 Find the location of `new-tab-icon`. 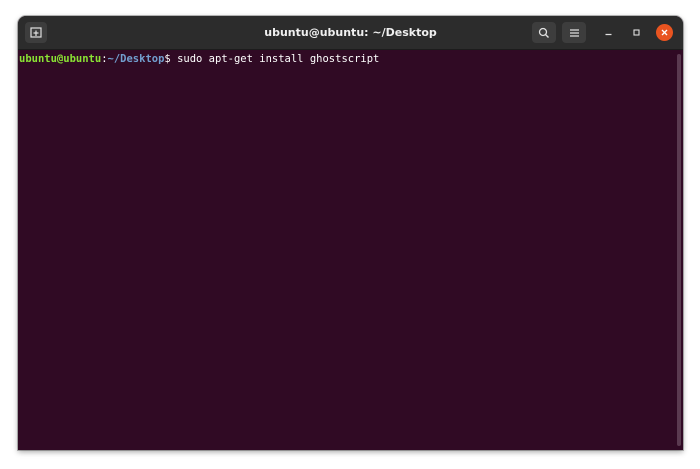

new-tab-icon is located at coordinates (36, 32).